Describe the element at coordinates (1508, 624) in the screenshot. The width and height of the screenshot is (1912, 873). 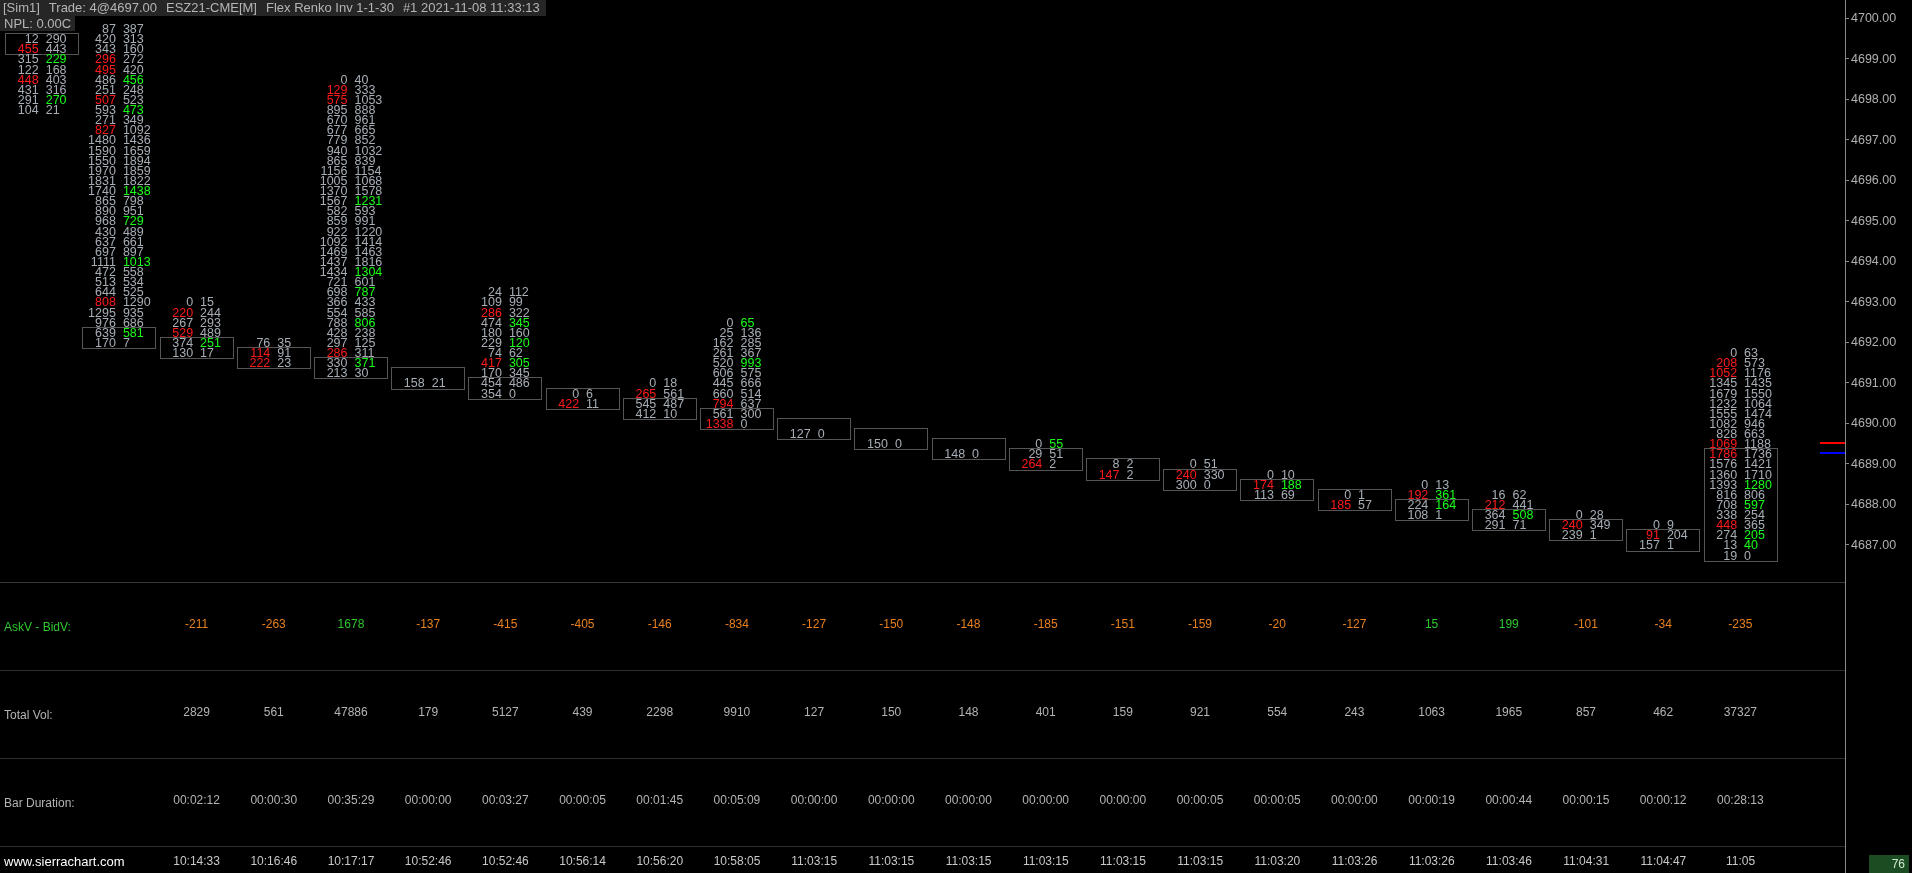
I see `table-cell-text: 199` at that location.